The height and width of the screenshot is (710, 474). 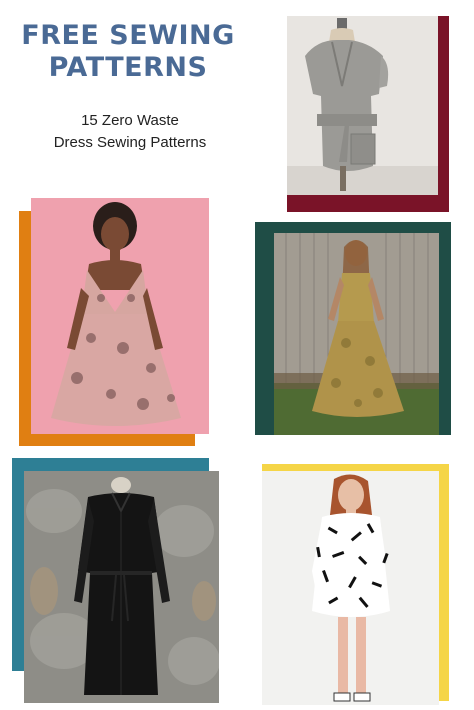 I want to click on black-shirt-dress-image, so click(x=121, y=587).